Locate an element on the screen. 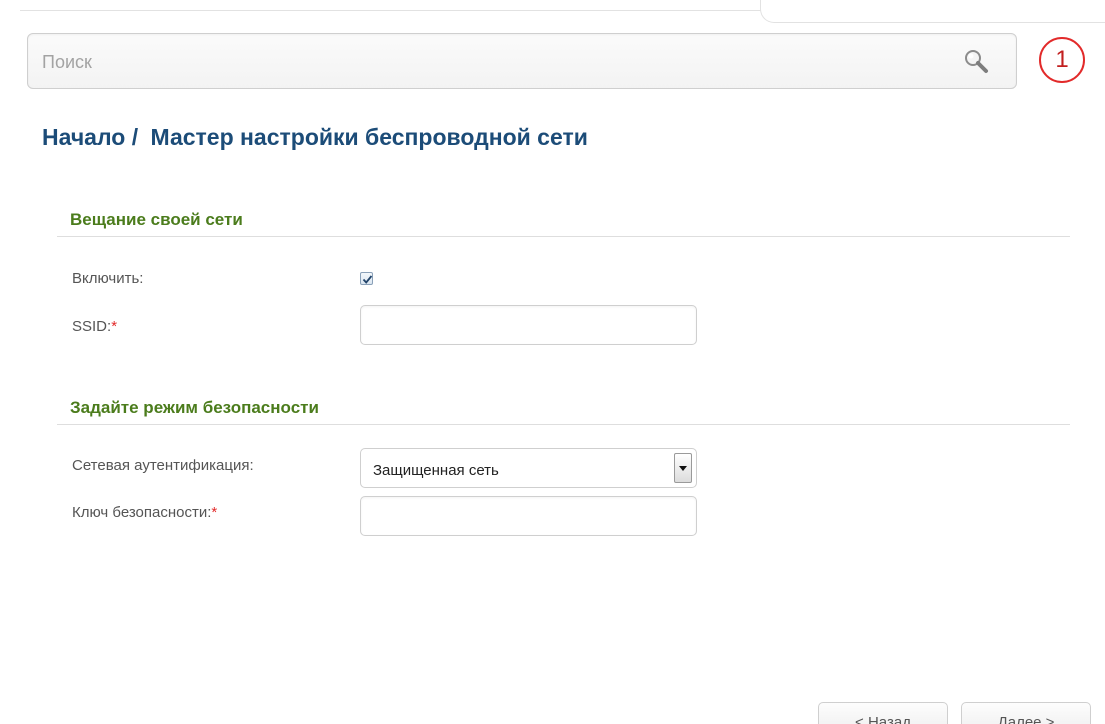 This screenshot has width=1105, height=724. back-button-label: < Назад is located at coordinates (883, 713).